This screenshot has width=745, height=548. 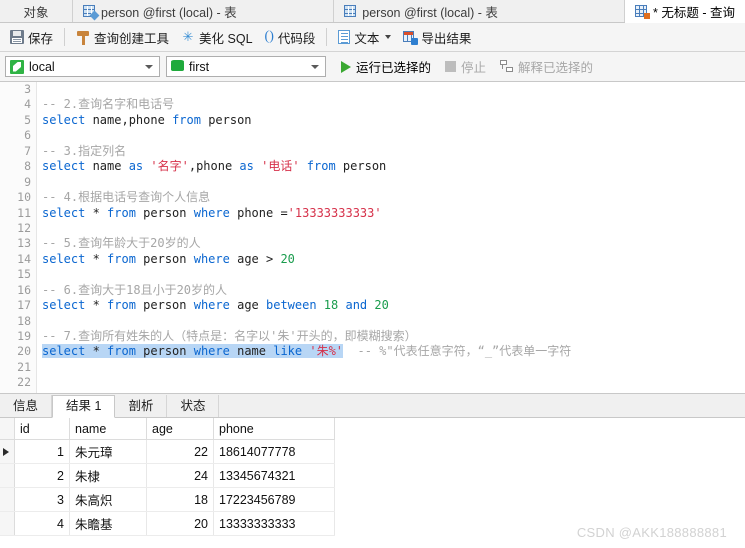 I want to click on cell-id: 1, so click(x=42, y=451).